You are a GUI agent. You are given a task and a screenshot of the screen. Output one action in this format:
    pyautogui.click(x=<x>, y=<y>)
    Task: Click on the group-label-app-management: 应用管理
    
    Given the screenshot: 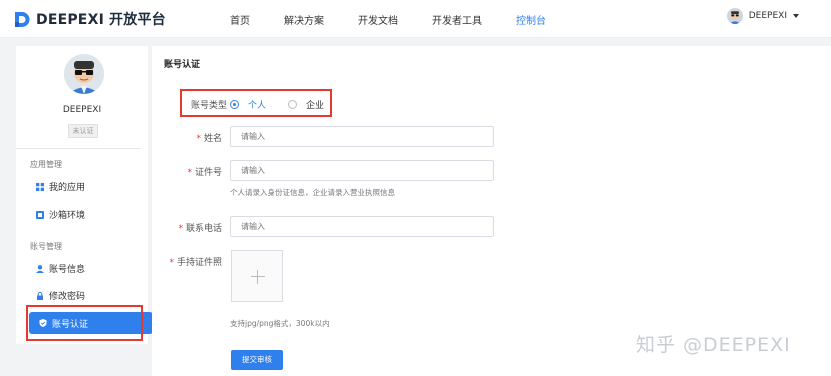 What is the action you would take?
    pyautogui.click(x=46, y=164)
    